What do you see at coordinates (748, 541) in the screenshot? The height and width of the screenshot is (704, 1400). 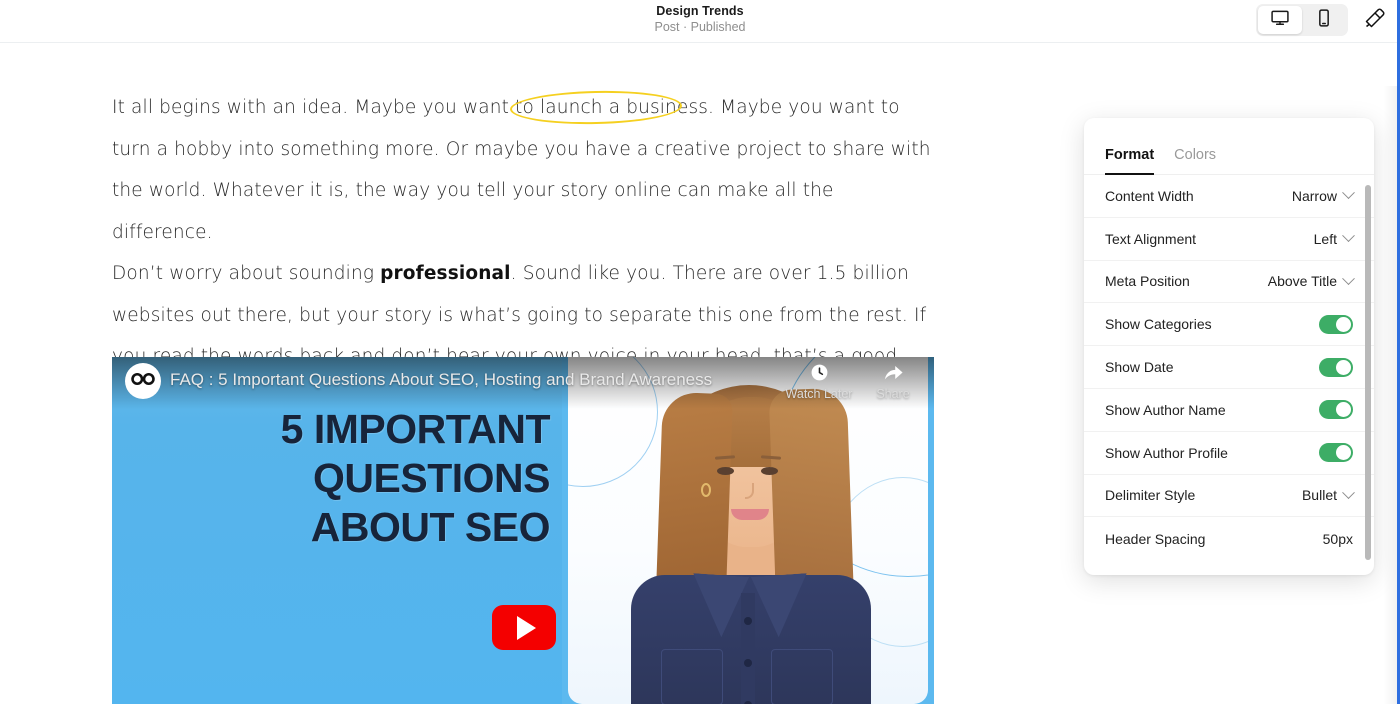 I see `person-illustration` at bounding box center [748, 541].